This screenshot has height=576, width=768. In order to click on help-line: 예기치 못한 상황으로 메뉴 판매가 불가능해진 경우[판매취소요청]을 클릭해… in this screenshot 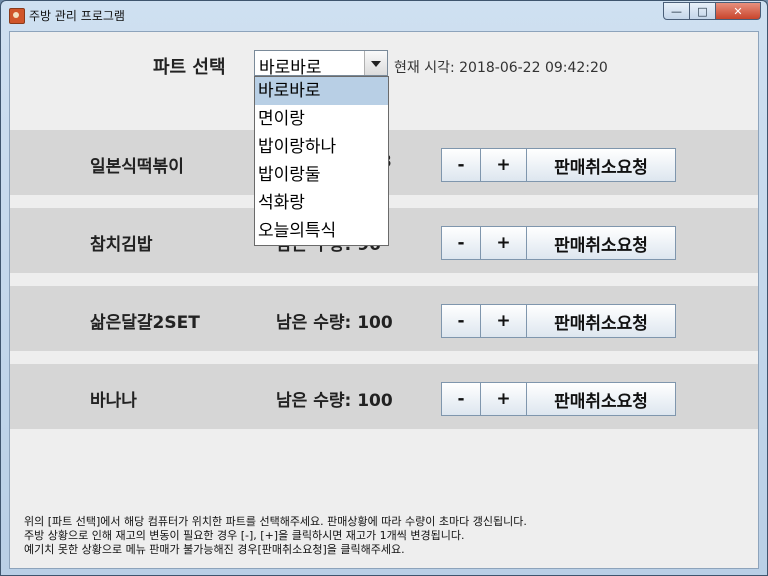, I will do `click(214, 549)`.